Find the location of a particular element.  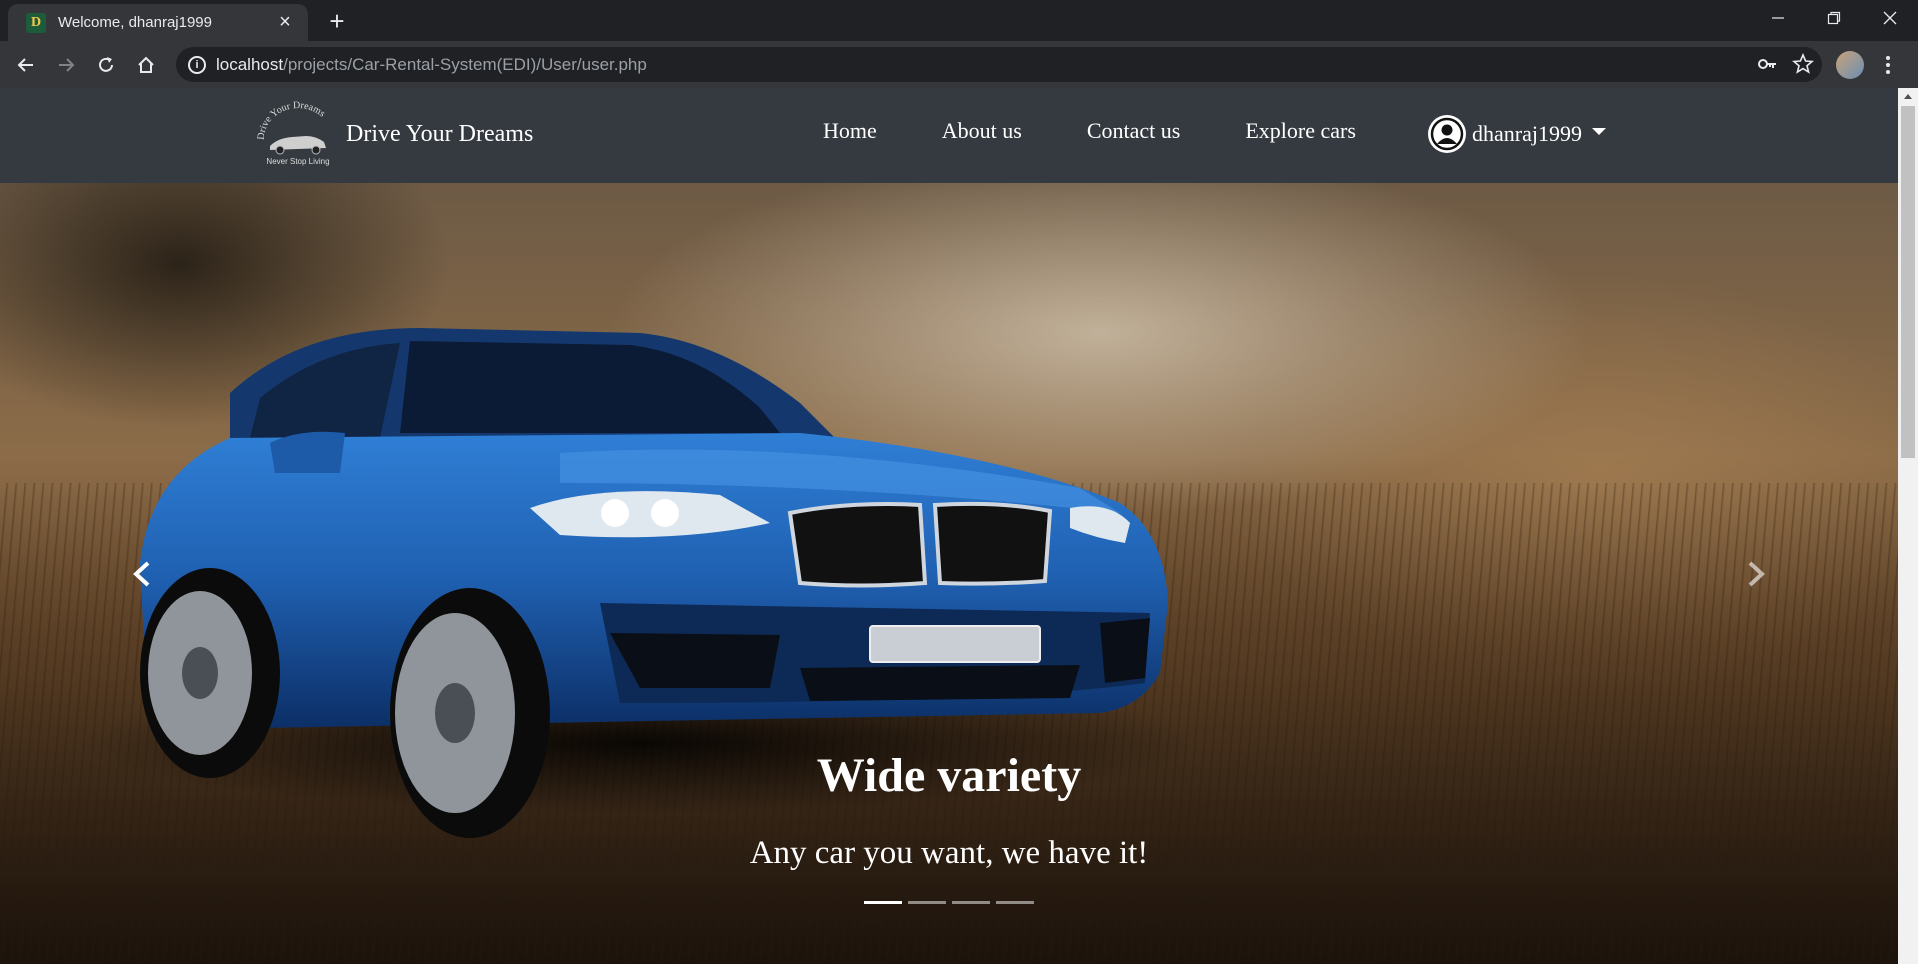

home-icon is located at coordinates (146, 65).